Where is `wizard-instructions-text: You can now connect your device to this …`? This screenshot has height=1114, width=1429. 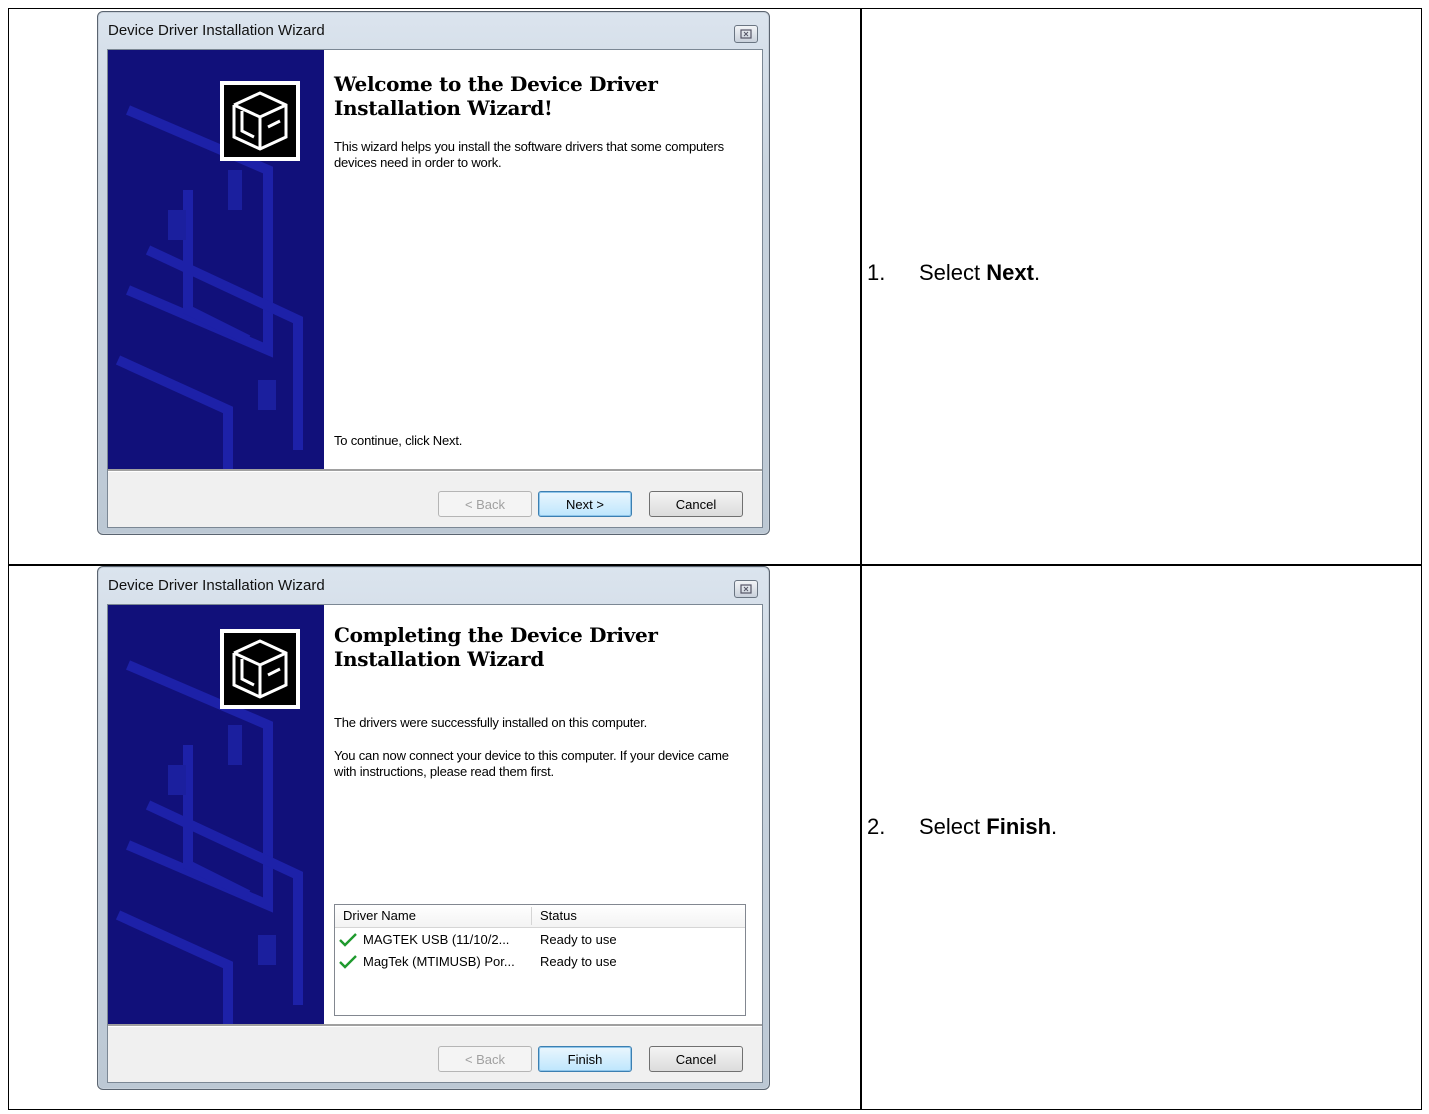
wizard-instructions-text: You can now connect your device to this … is located at coordinates (531, 763).